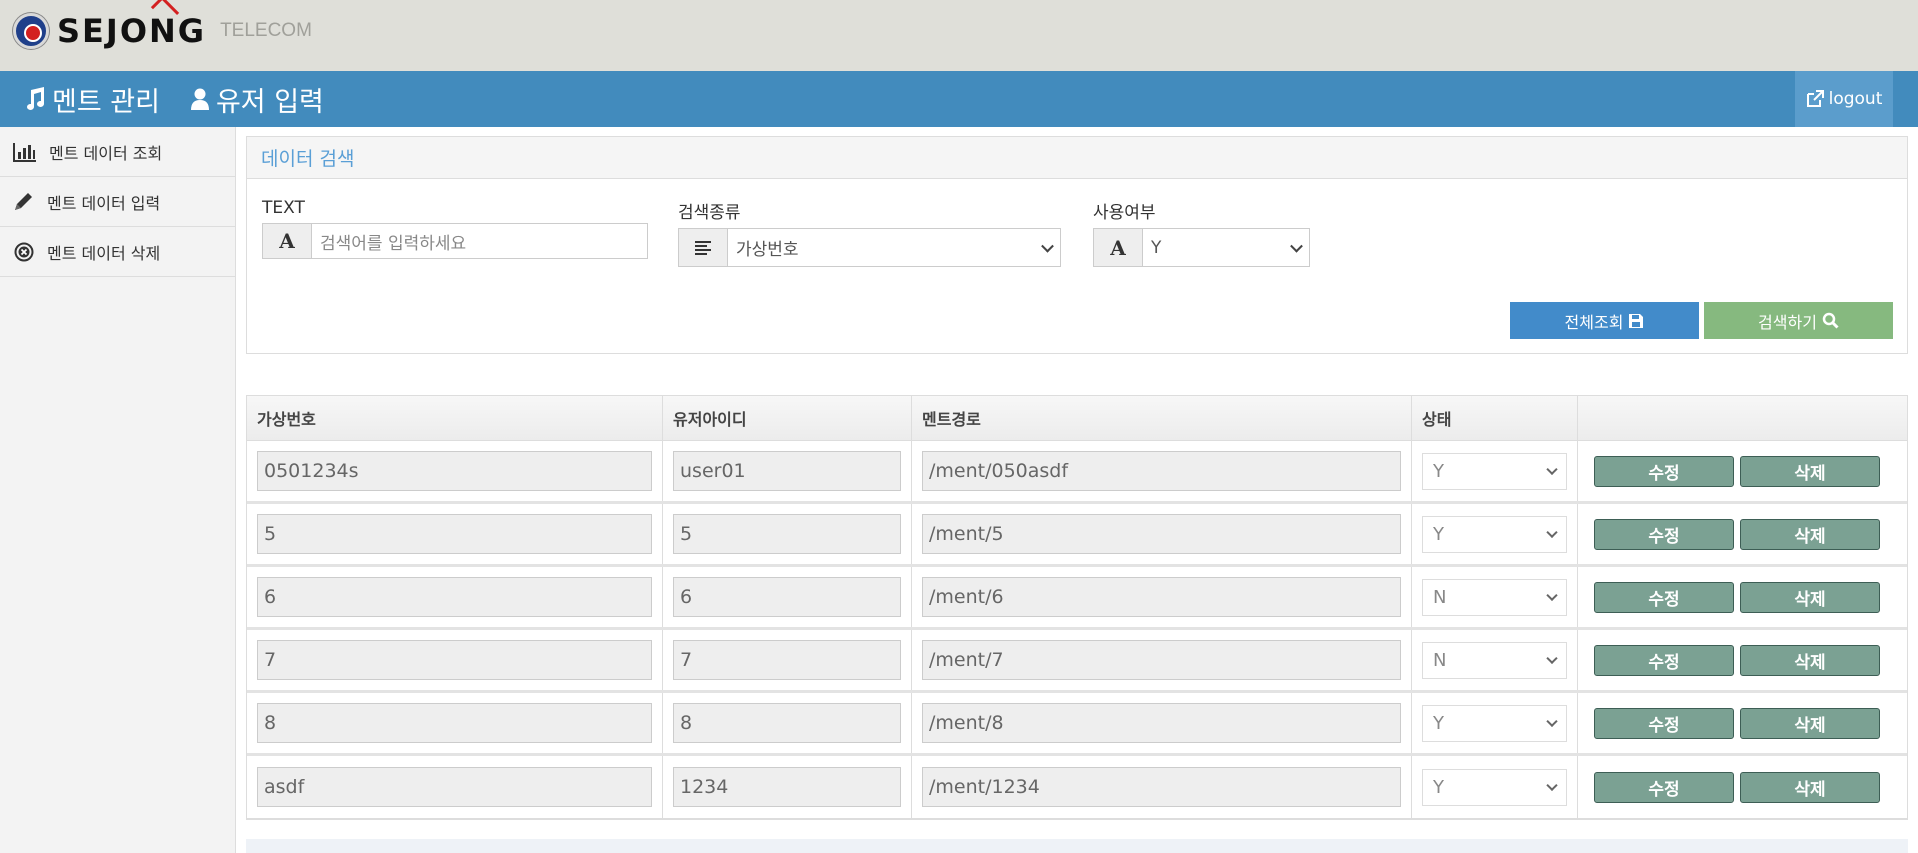 This screenshot has height=853, width=1918. Describe the element at coordinates (787, 418) in the screenshot. I see `header-user-id: 유저아이디` at that location.